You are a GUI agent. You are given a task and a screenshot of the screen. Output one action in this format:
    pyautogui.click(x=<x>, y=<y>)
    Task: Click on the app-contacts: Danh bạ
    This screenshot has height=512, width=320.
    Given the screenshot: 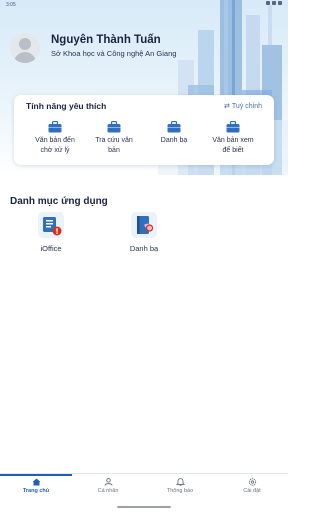 What is the action you would take?
    pyautogui.click(x=144, y=232)
    